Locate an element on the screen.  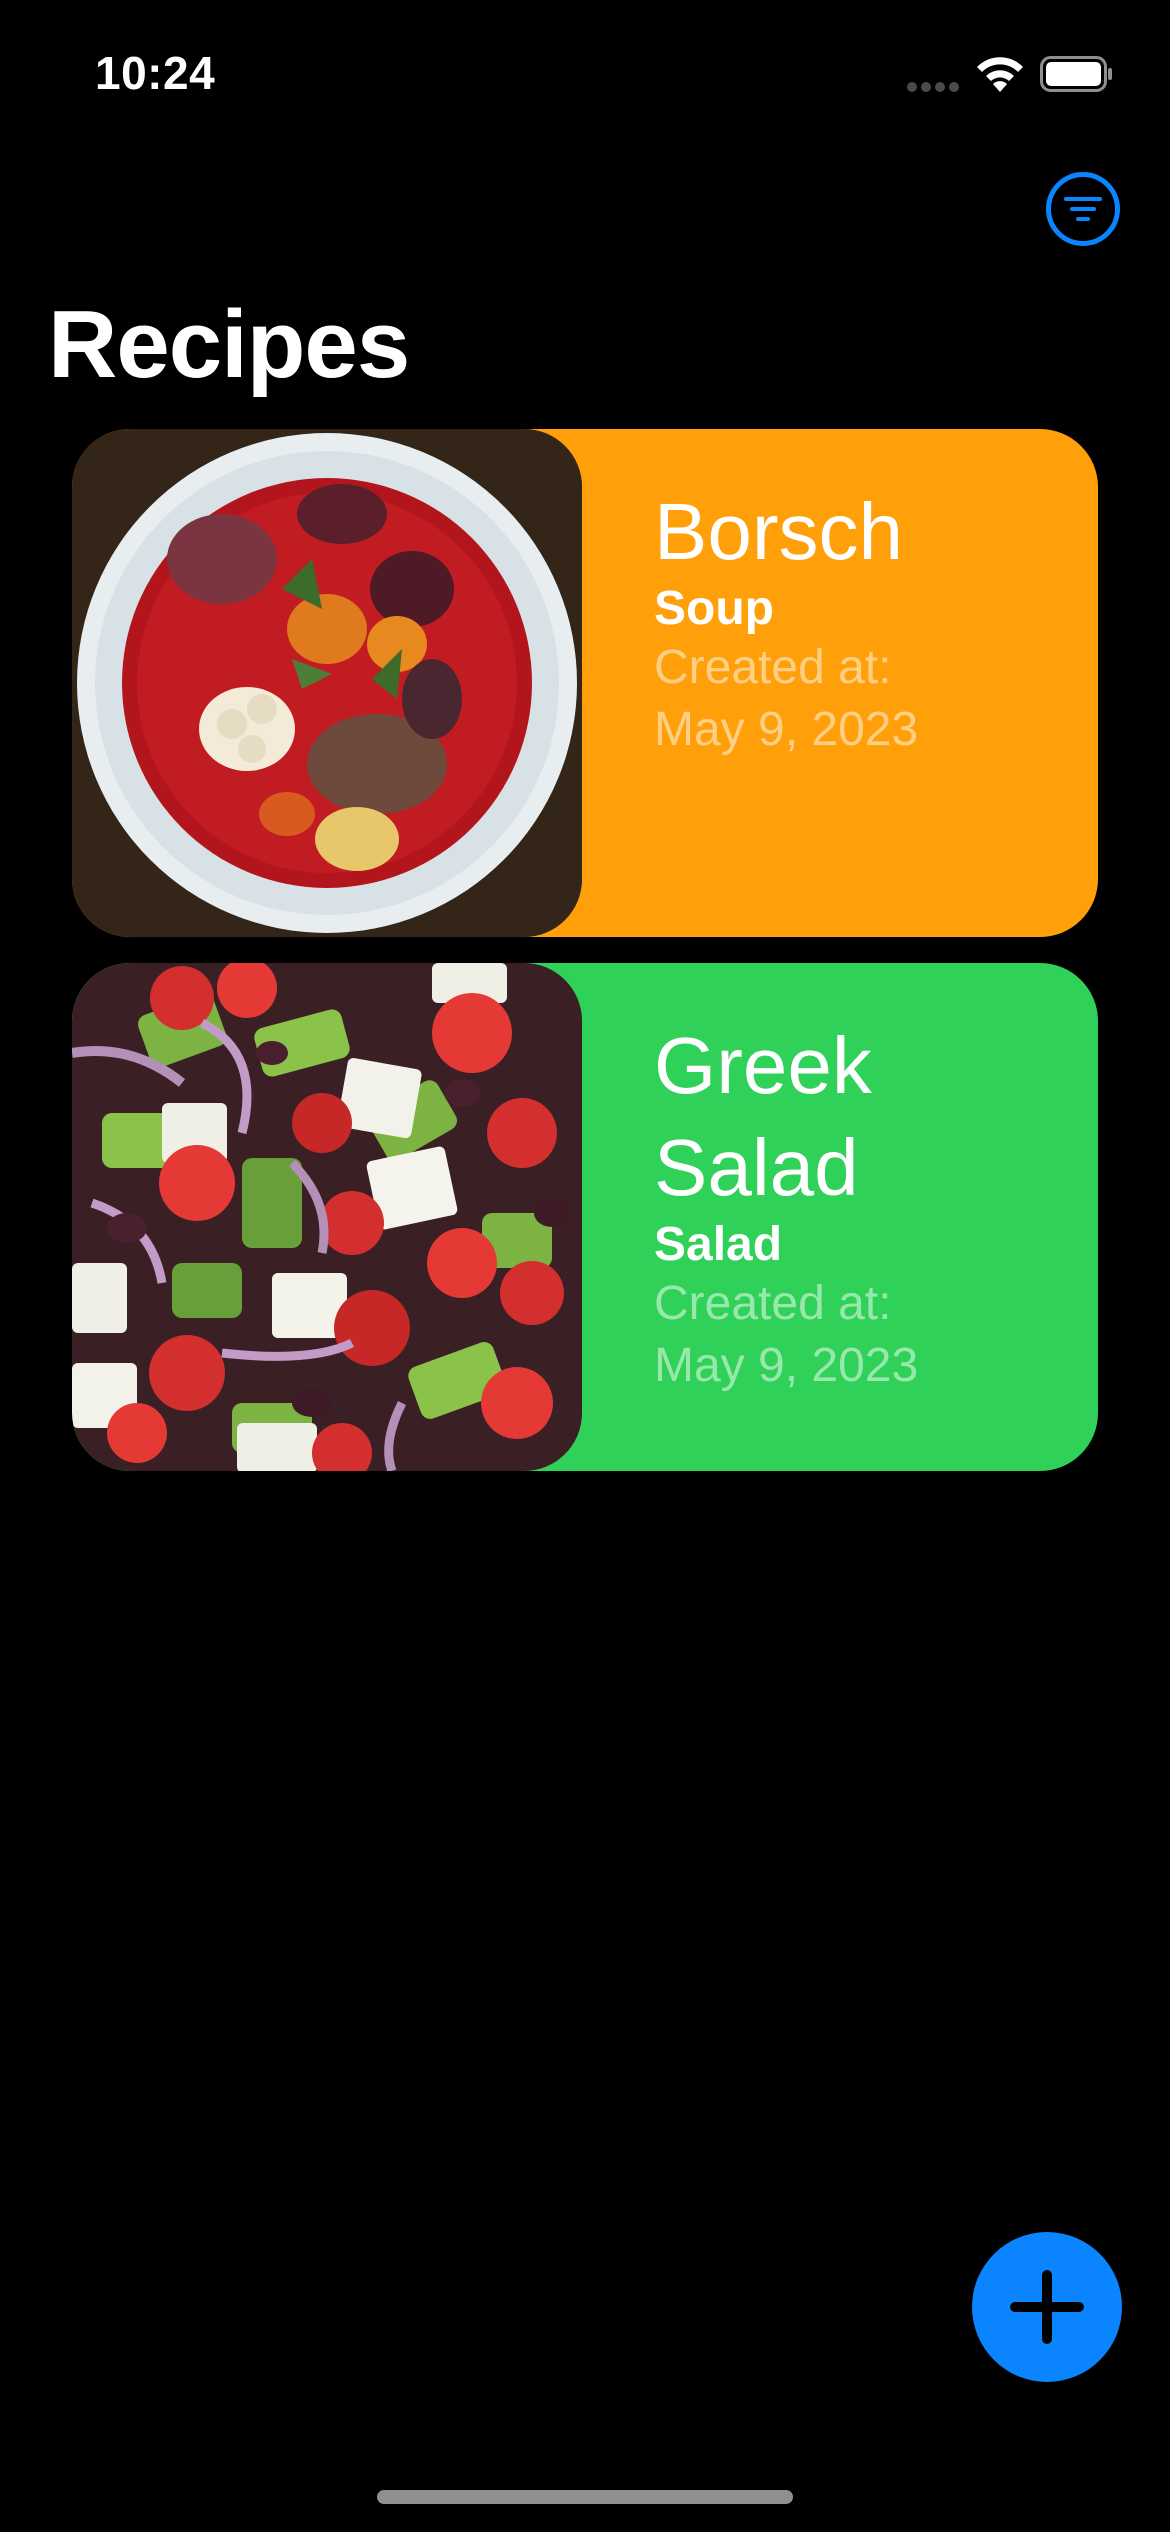
cellular-signal-icon is located at coordinates (933, 87).